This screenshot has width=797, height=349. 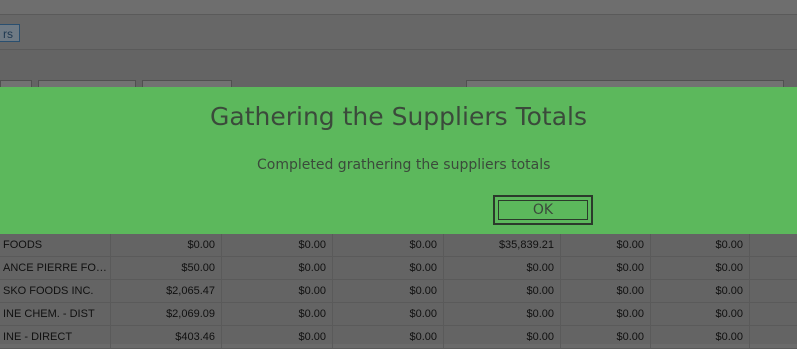 What do you see at coordinates (10, 33) in the screenshot?
I see `suppliers-tab-button: rs` at bounding box center [10, 33].